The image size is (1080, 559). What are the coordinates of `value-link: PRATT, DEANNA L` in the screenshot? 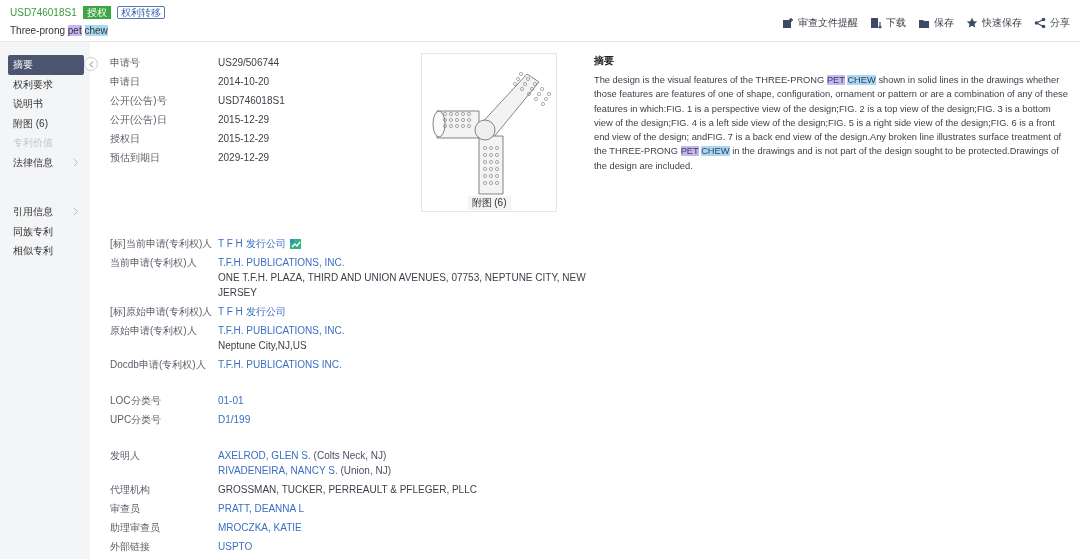 It's located at (261, 508).